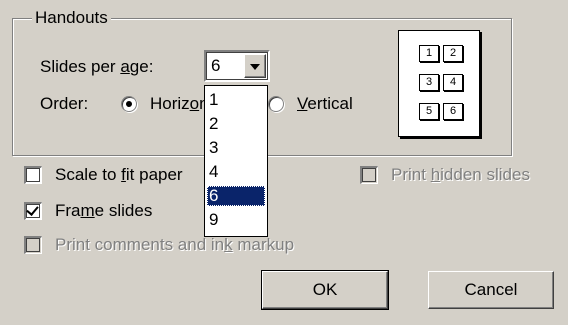  What do you see at coordinates (369, 175) in the screenshot?
I see `print-hidden-slides-checkbox` at bounding box center [369, 175].